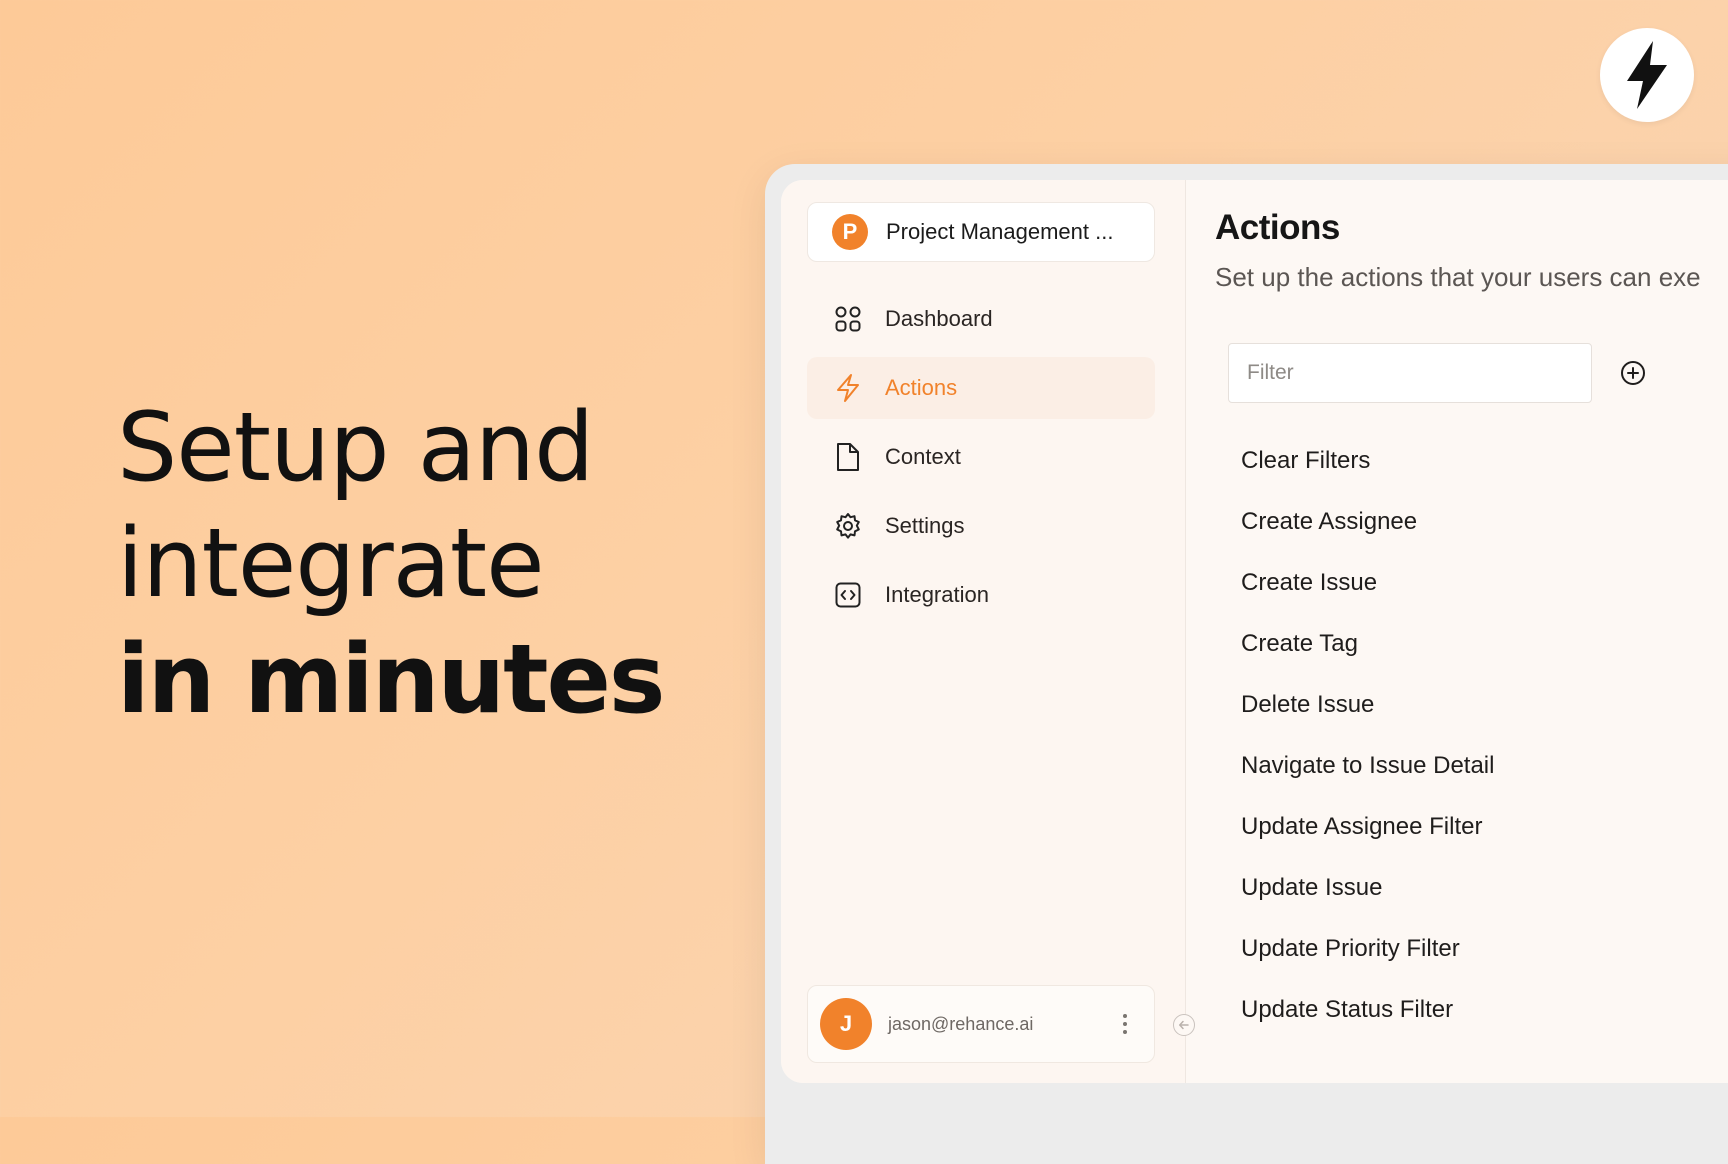  I want to click on sidebar-item-dashboard: Dashboard, so click(981, 319).